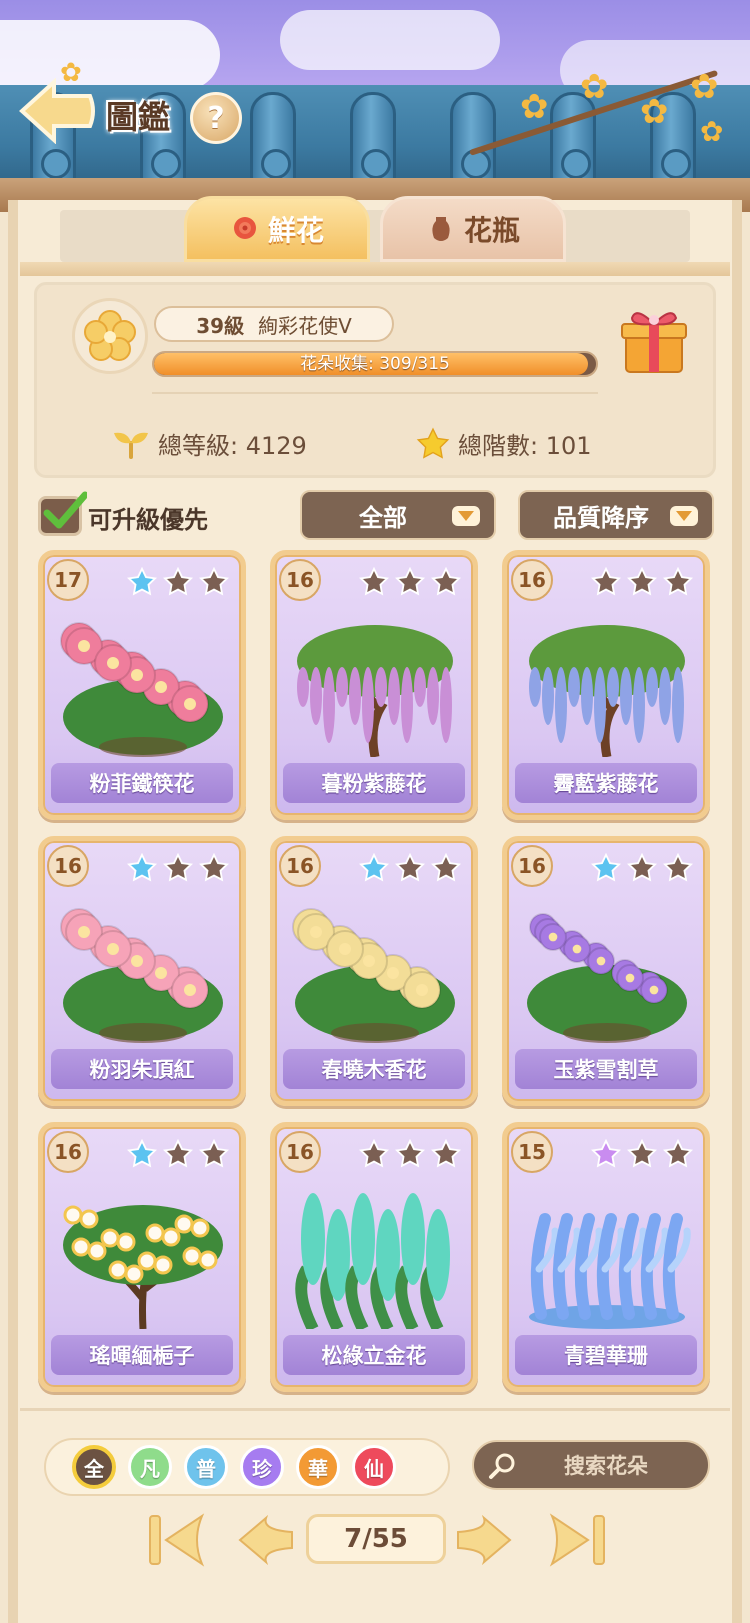  Describe the element at coordinates (375, 393) in the screenshot. I see `profile-divider` at that location.